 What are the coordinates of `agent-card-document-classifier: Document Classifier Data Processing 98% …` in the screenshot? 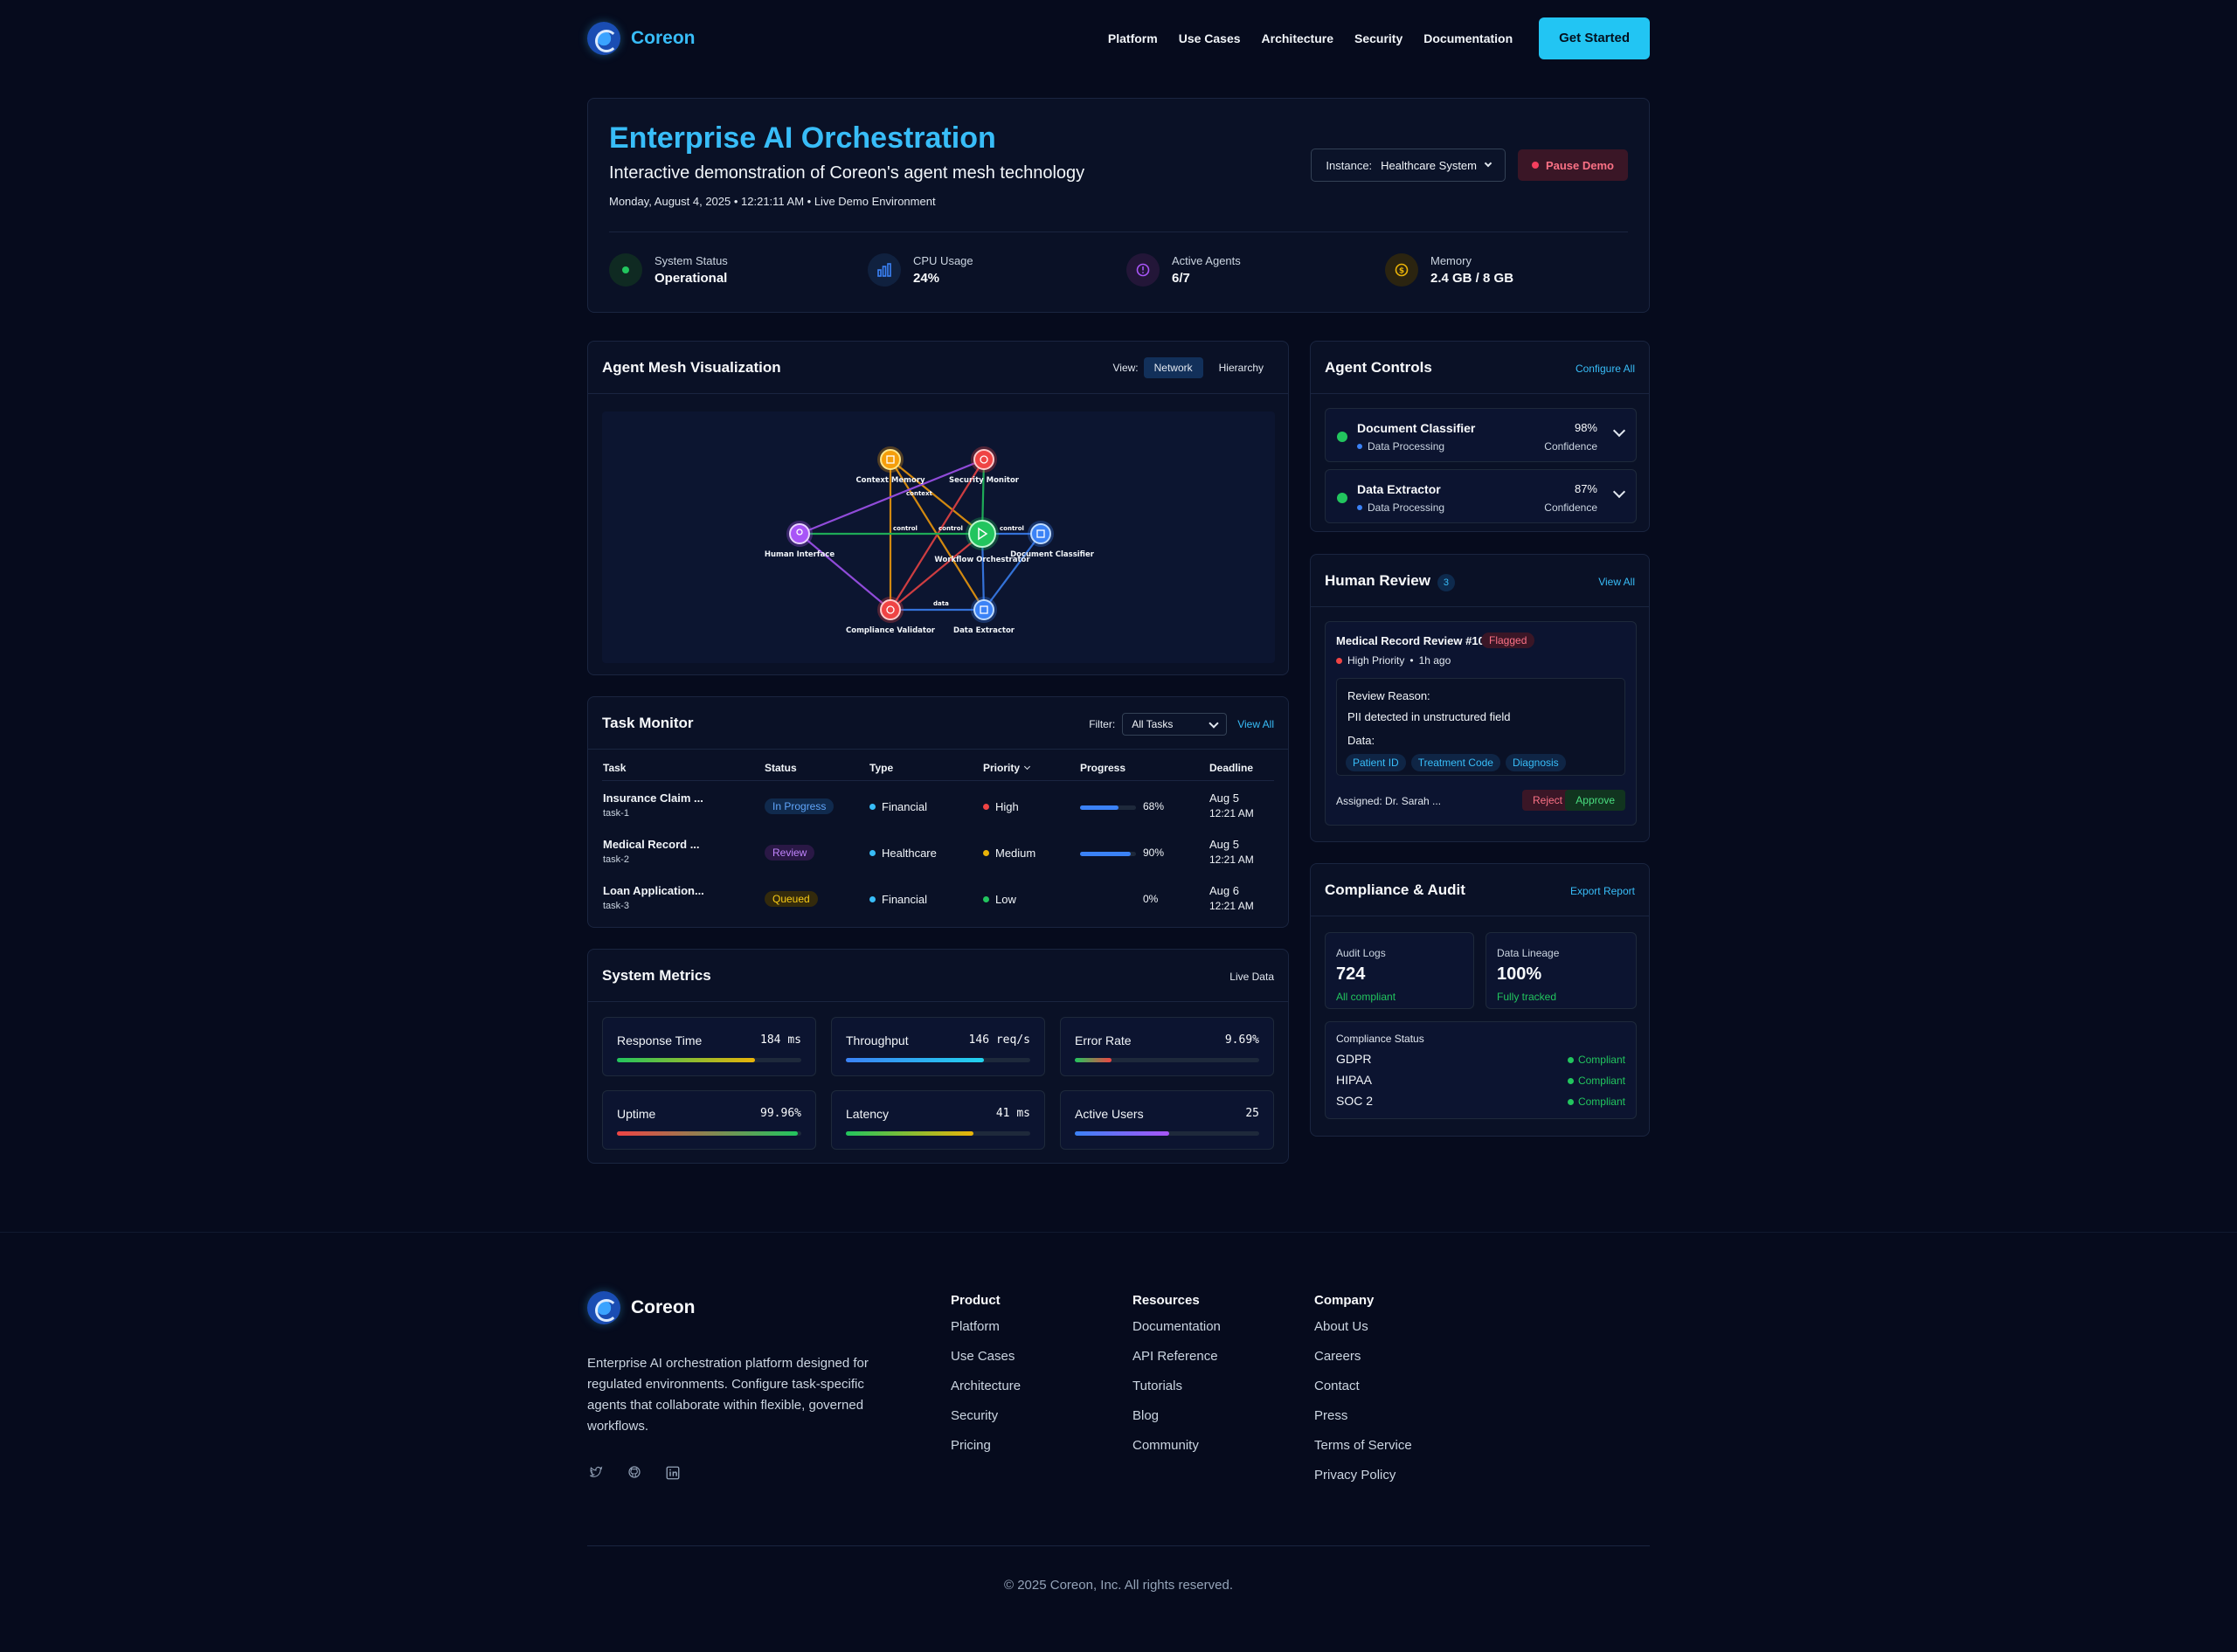 It's located at (1481, 435).